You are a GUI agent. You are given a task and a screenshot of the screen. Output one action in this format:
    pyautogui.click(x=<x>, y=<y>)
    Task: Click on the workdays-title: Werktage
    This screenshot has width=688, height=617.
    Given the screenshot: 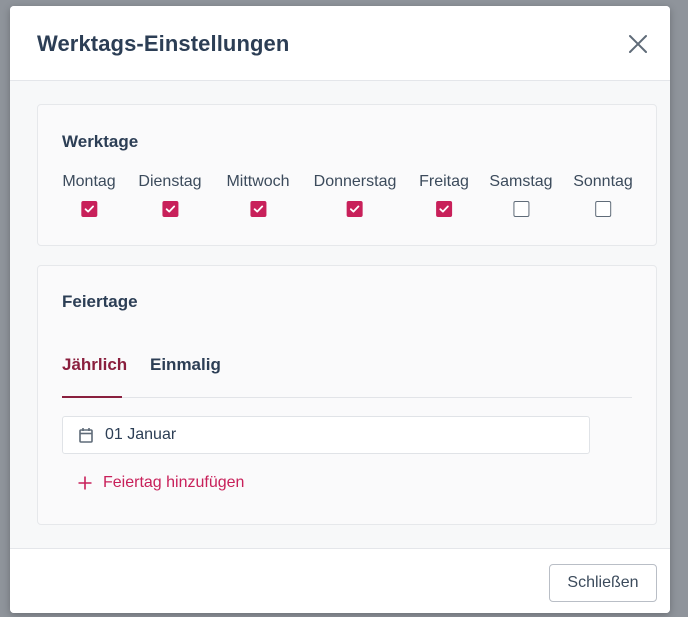 What is the action you would take?
    pyautogui.click(x=100, y=141)
    